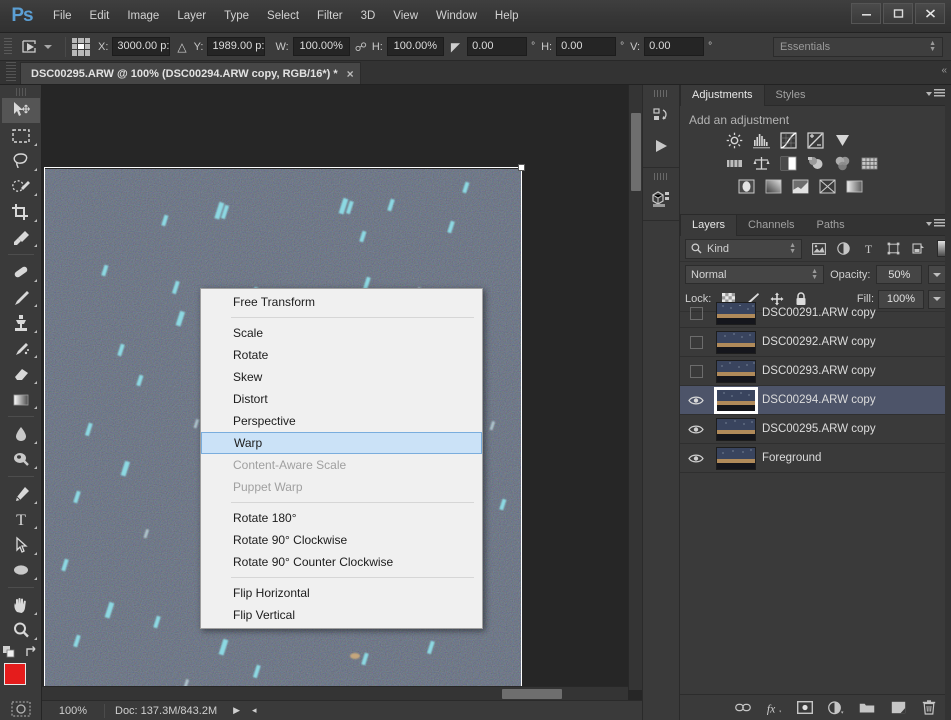 The image size is (951, 720). I want to click on menu-item-free-transform: Free Transform, so click(341, 302).